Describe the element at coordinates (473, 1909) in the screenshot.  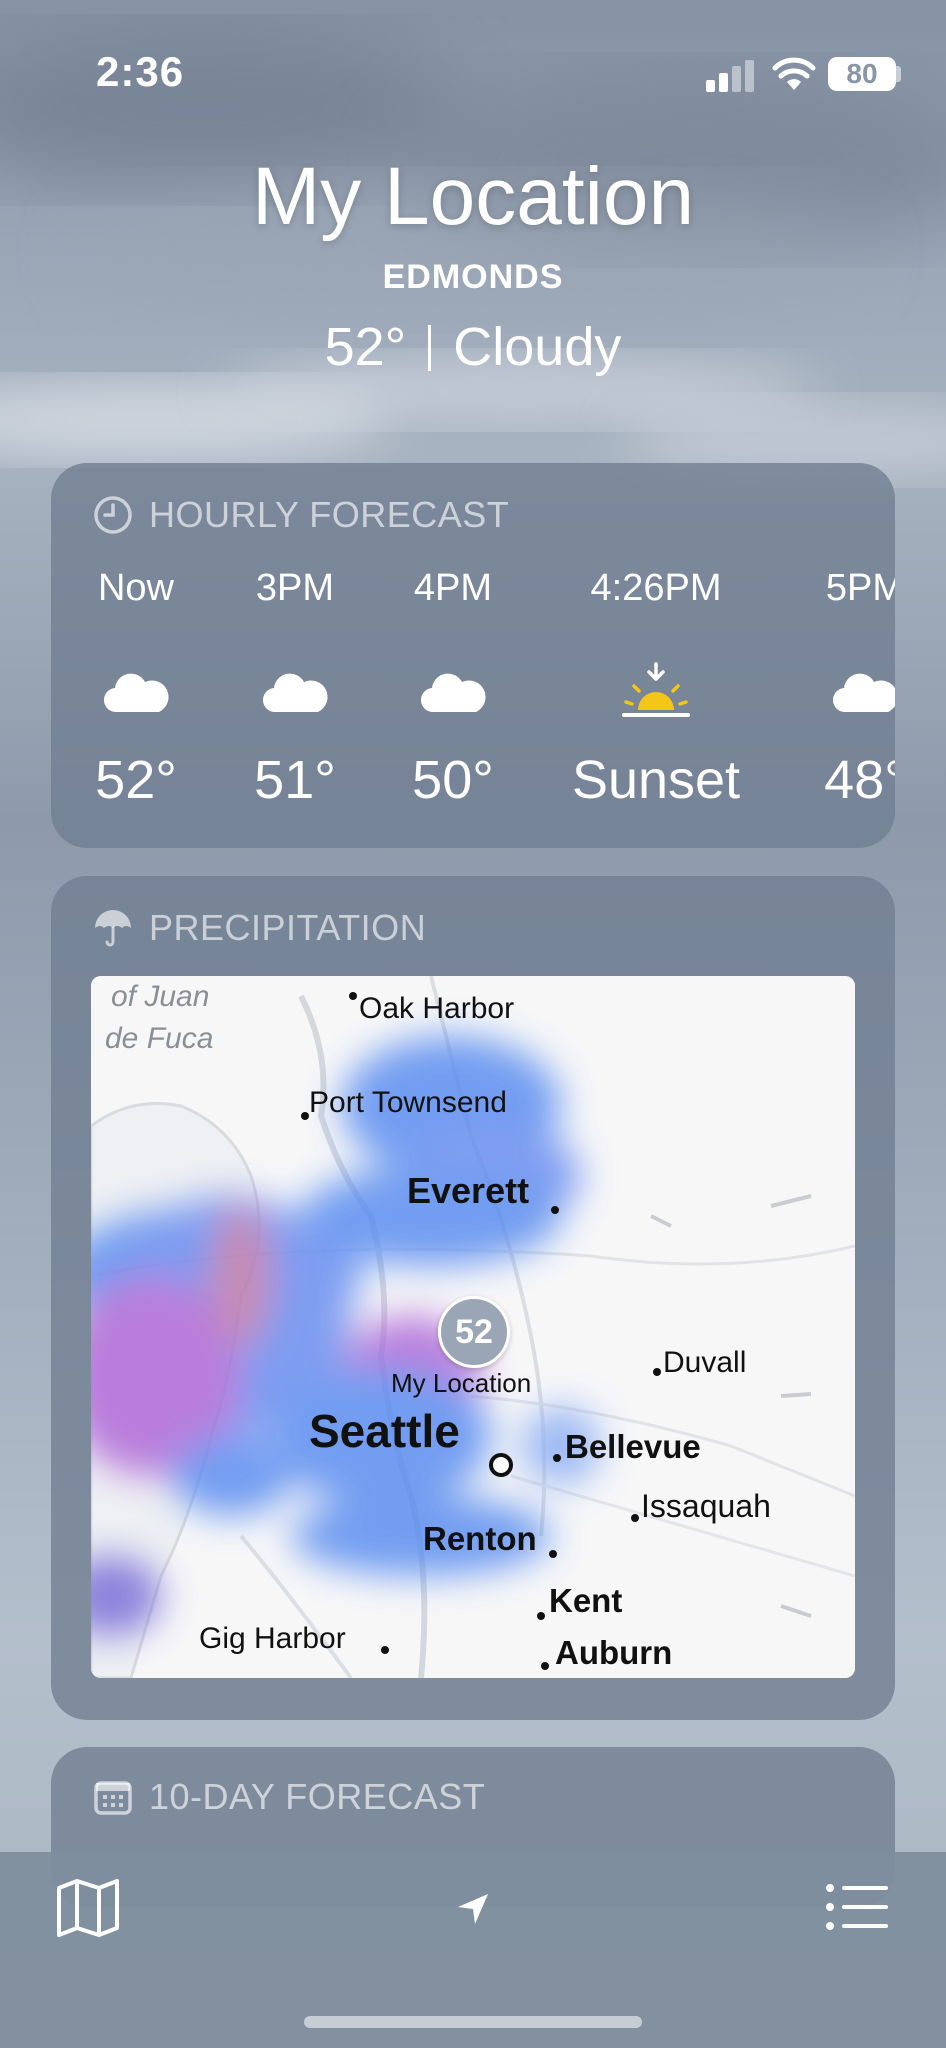
I see `location-arrow-icon` at that location.